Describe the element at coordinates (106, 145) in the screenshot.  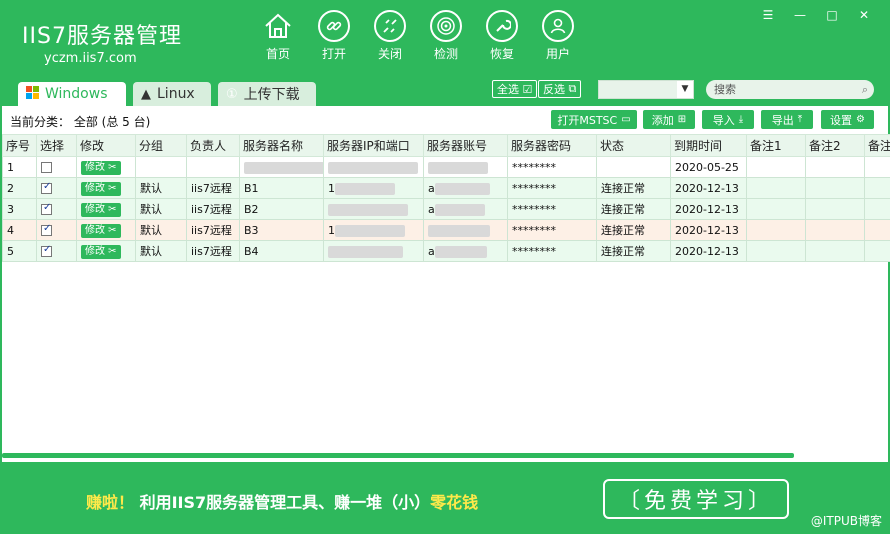
I see `col-header: 修改` at that location.